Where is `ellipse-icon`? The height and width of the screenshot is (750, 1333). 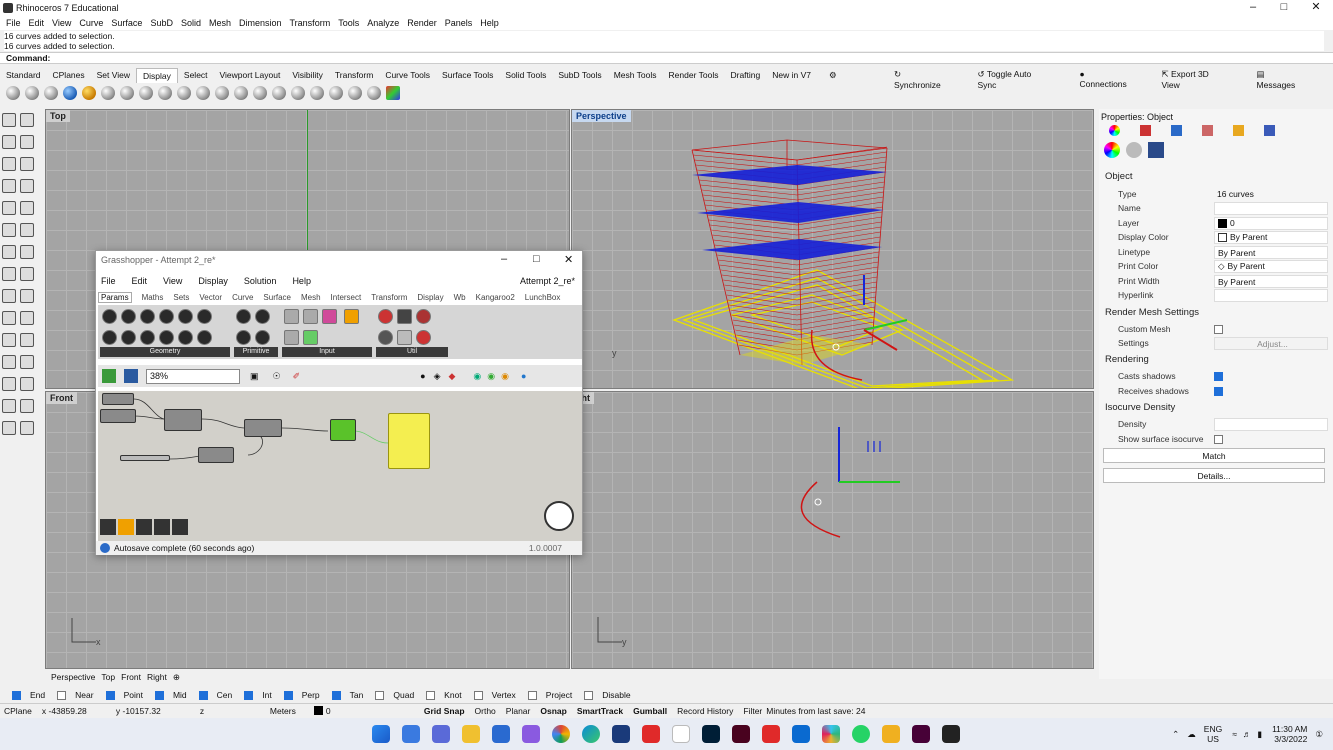
ellipse-icon is located at coordinates (27, 164).